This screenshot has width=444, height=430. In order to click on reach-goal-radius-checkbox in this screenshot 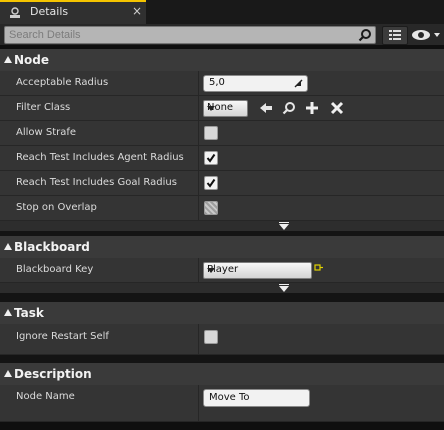, I will do `click(211, 183)`.